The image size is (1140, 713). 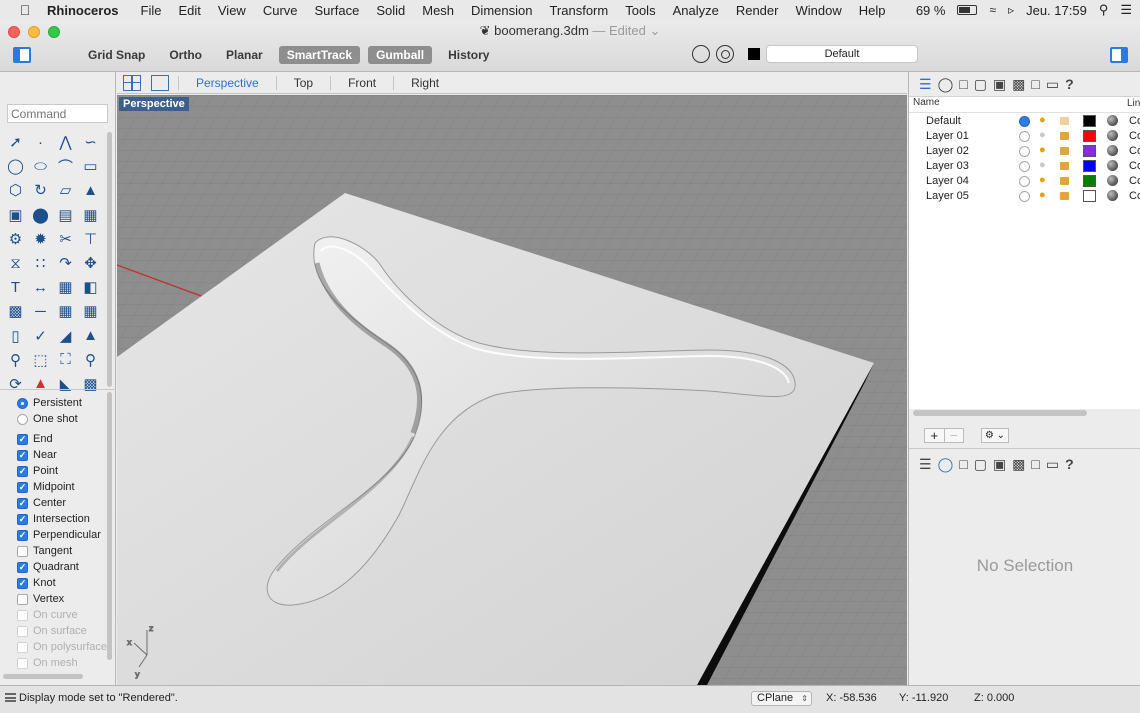 What do you see at coordinates (90, 311) in the screenshot?
I see `properties-icon: ▦` at bounding box center [90, 311].